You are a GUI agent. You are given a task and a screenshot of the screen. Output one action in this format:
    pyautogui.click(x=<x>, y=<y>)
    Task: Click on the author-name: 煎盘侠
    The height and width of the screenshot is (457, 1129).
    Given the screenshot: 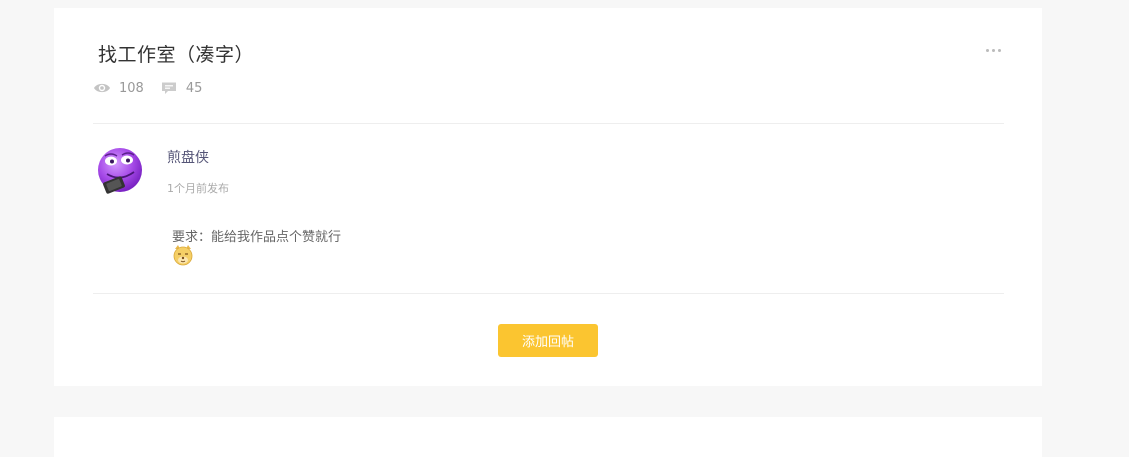 What is the action you would take?
    pyautogui.click(x=188, y=157)
    